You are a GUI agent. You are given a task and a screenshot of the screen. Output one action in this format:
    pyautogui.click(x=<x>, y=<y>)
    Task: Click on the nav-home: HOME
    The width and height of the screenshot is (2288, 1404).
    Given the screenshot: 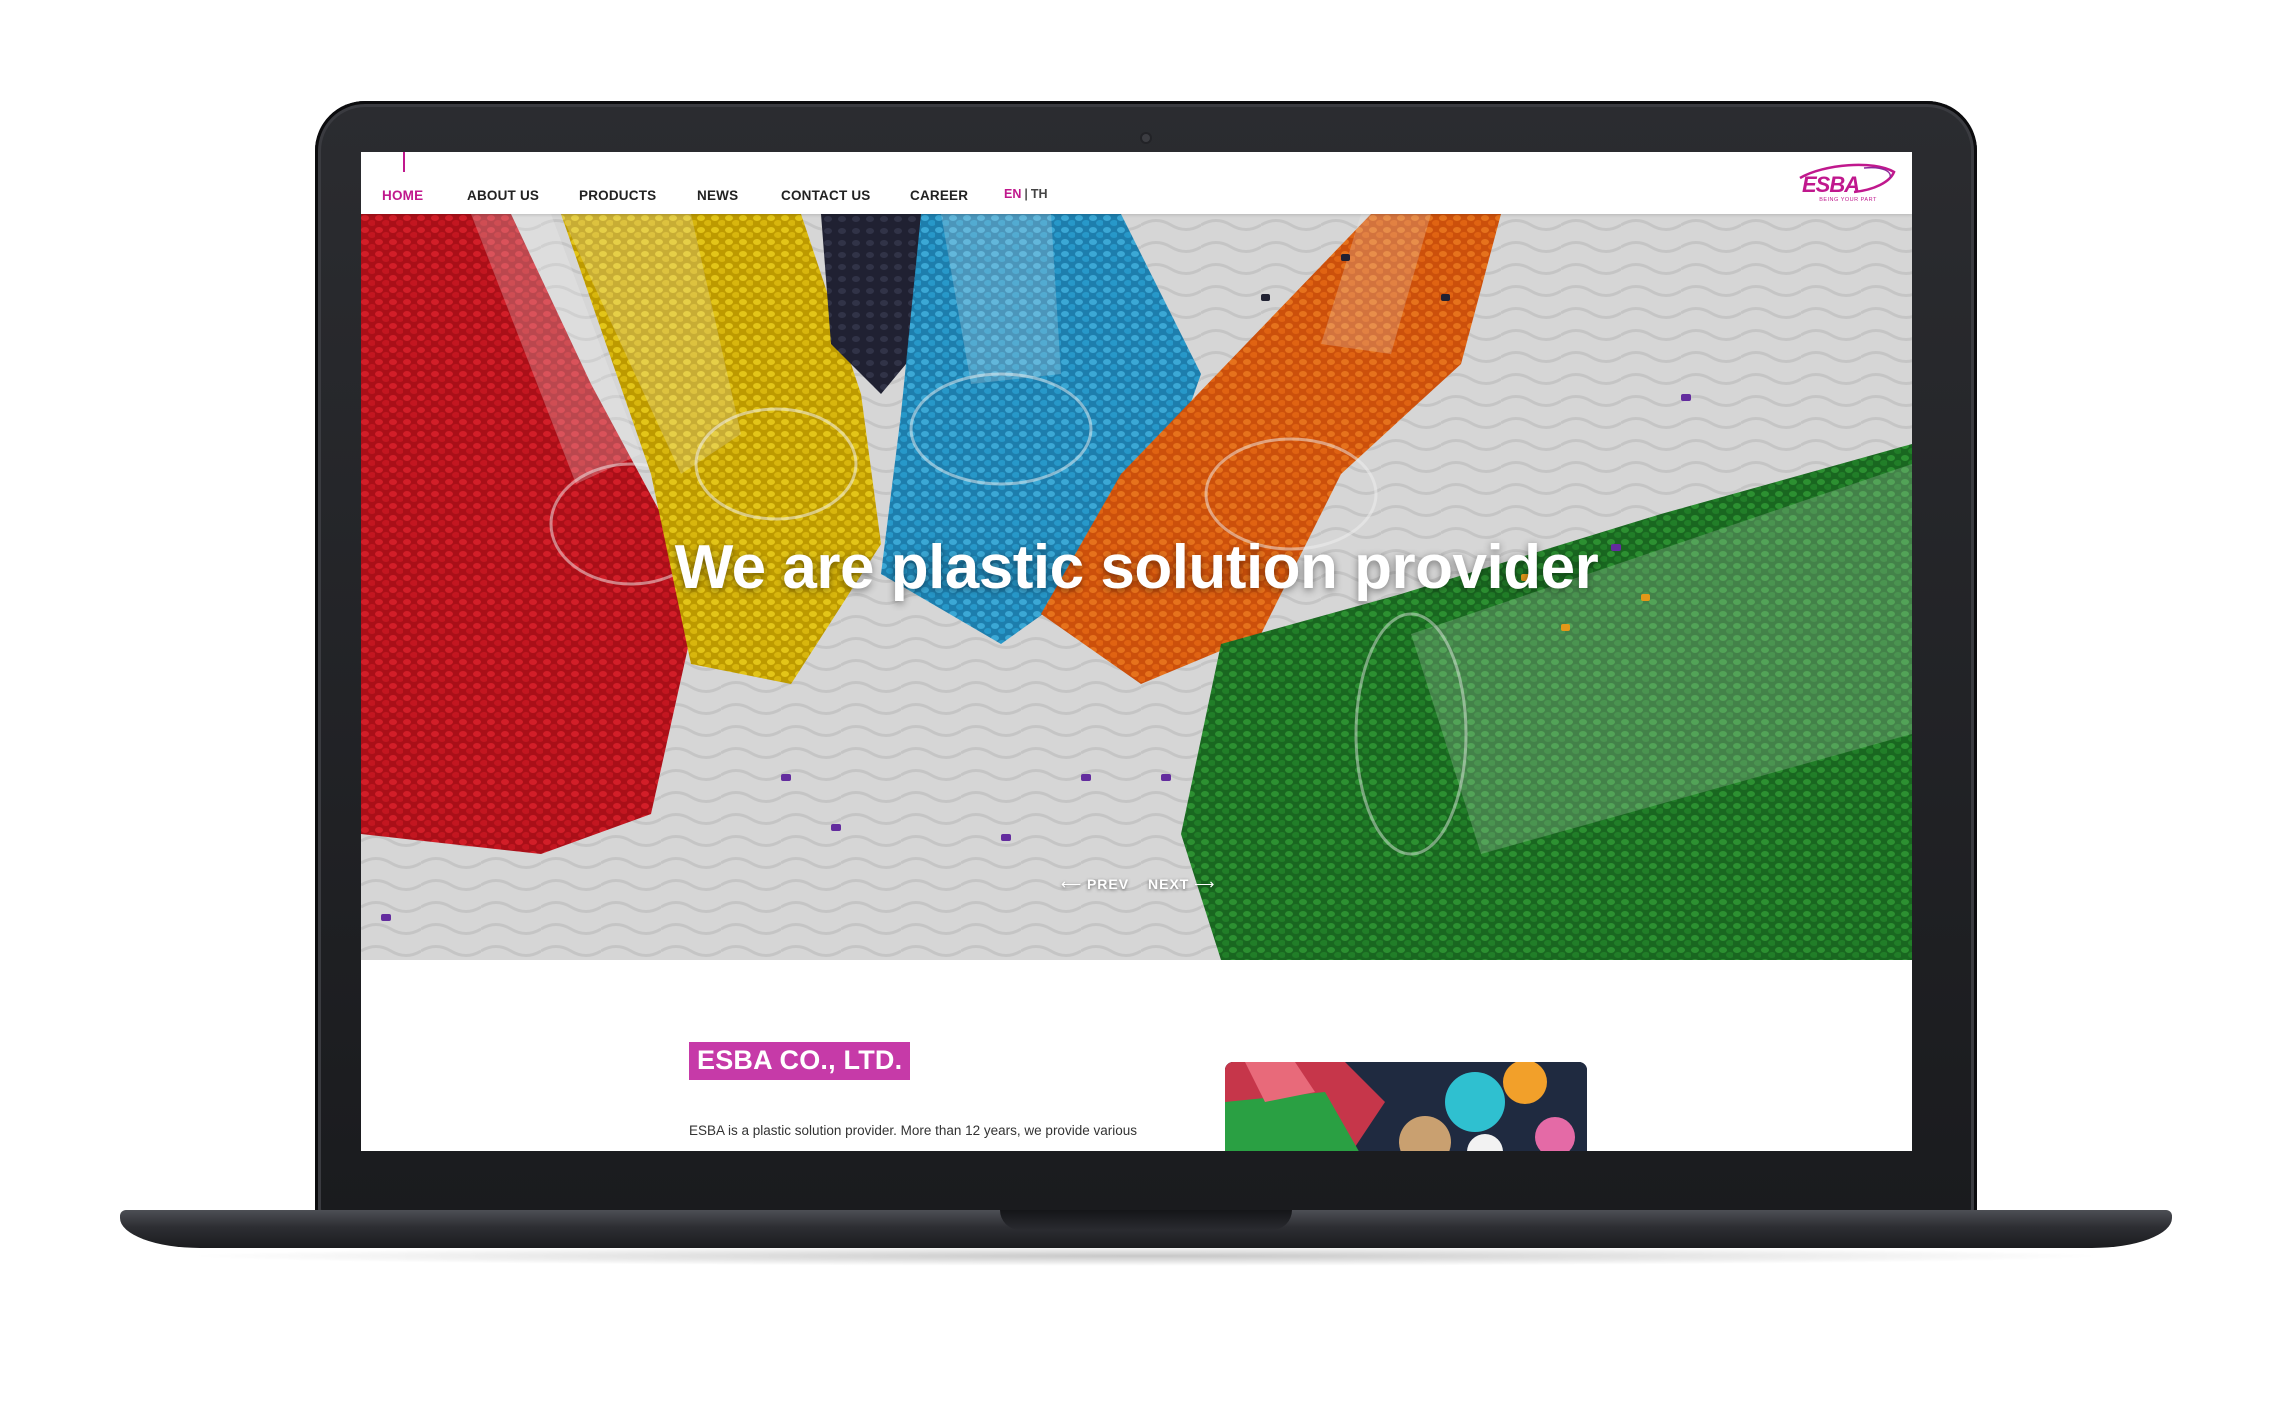 What is the action you would take?
    pyautogui.click(x=402, y=195)
    